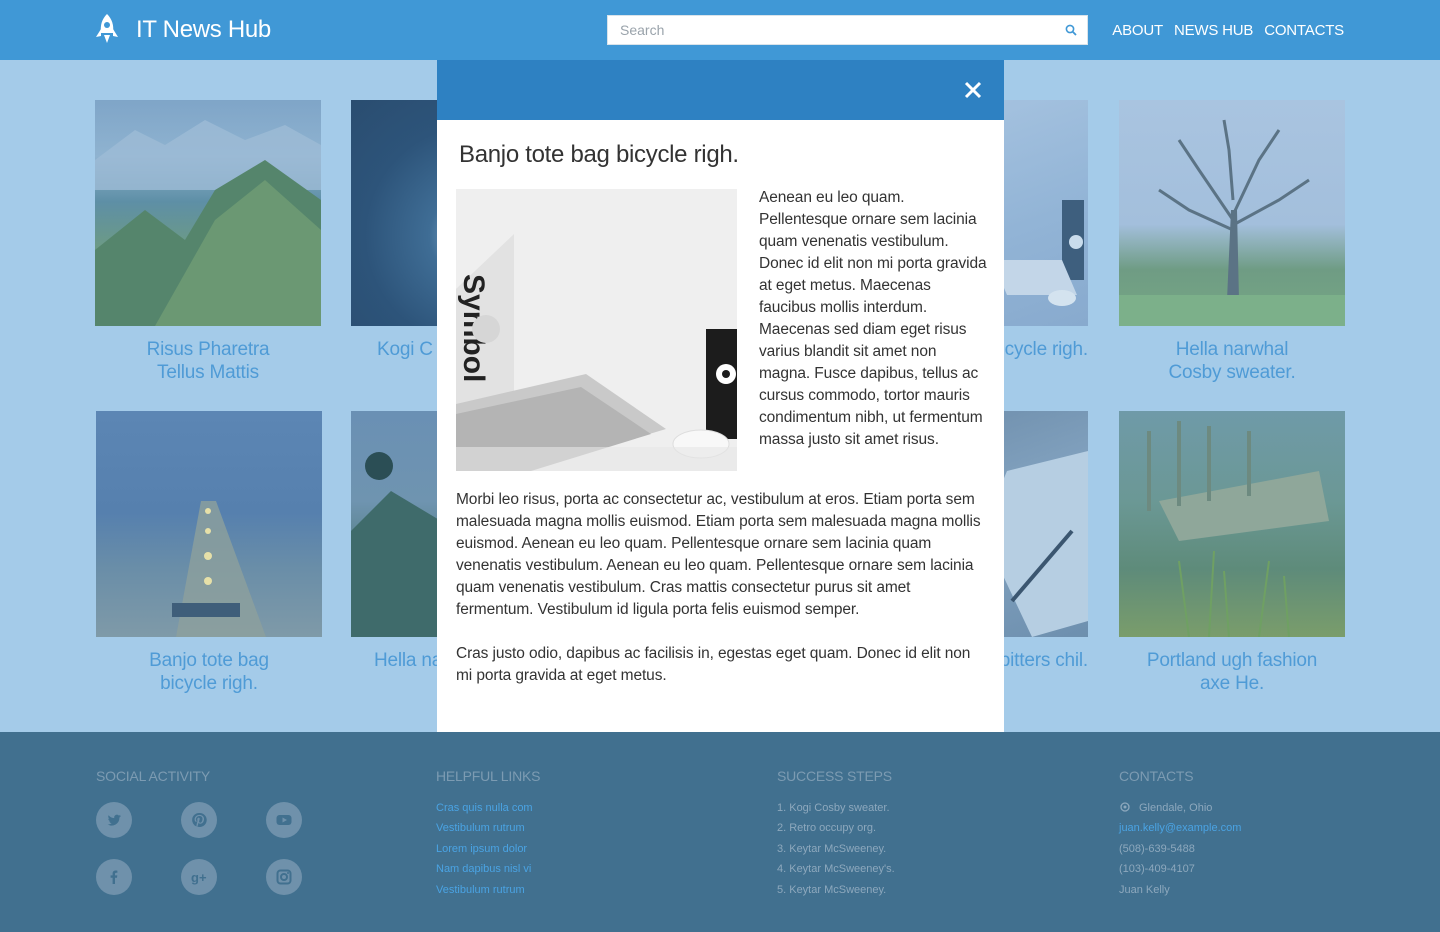 This screenshot has height=932, width=1440. I want to click on section-heading: CONTACTS, so click(1156, 776).